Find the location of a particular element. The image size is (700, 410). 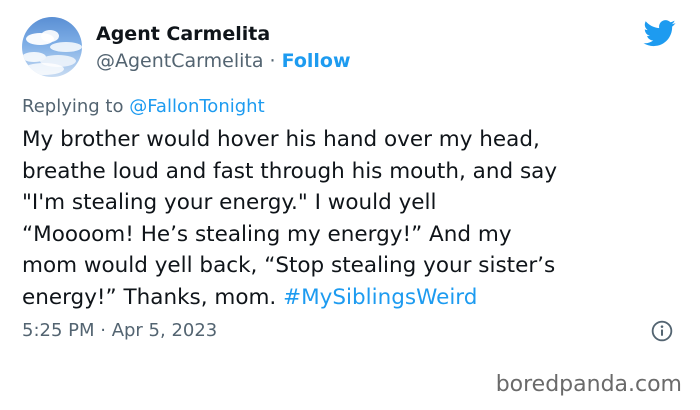

handle: @AgentCarmelita is located at coordinates (179, 61).